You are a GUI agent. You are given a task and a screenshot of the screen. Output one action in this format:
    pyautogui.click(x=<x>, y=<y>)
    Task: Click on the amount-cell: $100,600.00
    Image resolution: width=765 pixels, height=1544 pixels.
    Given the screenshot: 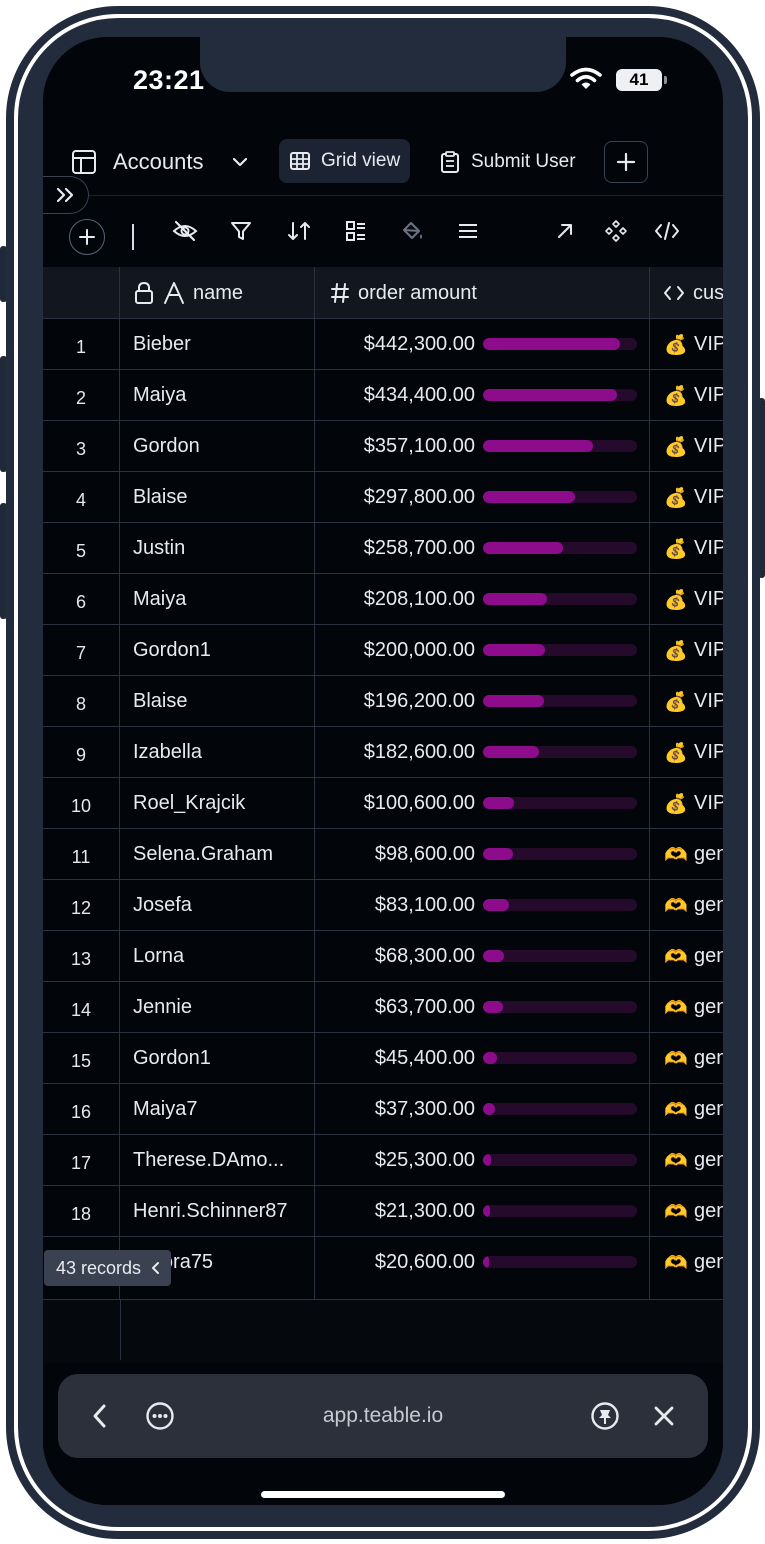 What is the action you would take?
    pyautogui.click(x=482, y=803)
    